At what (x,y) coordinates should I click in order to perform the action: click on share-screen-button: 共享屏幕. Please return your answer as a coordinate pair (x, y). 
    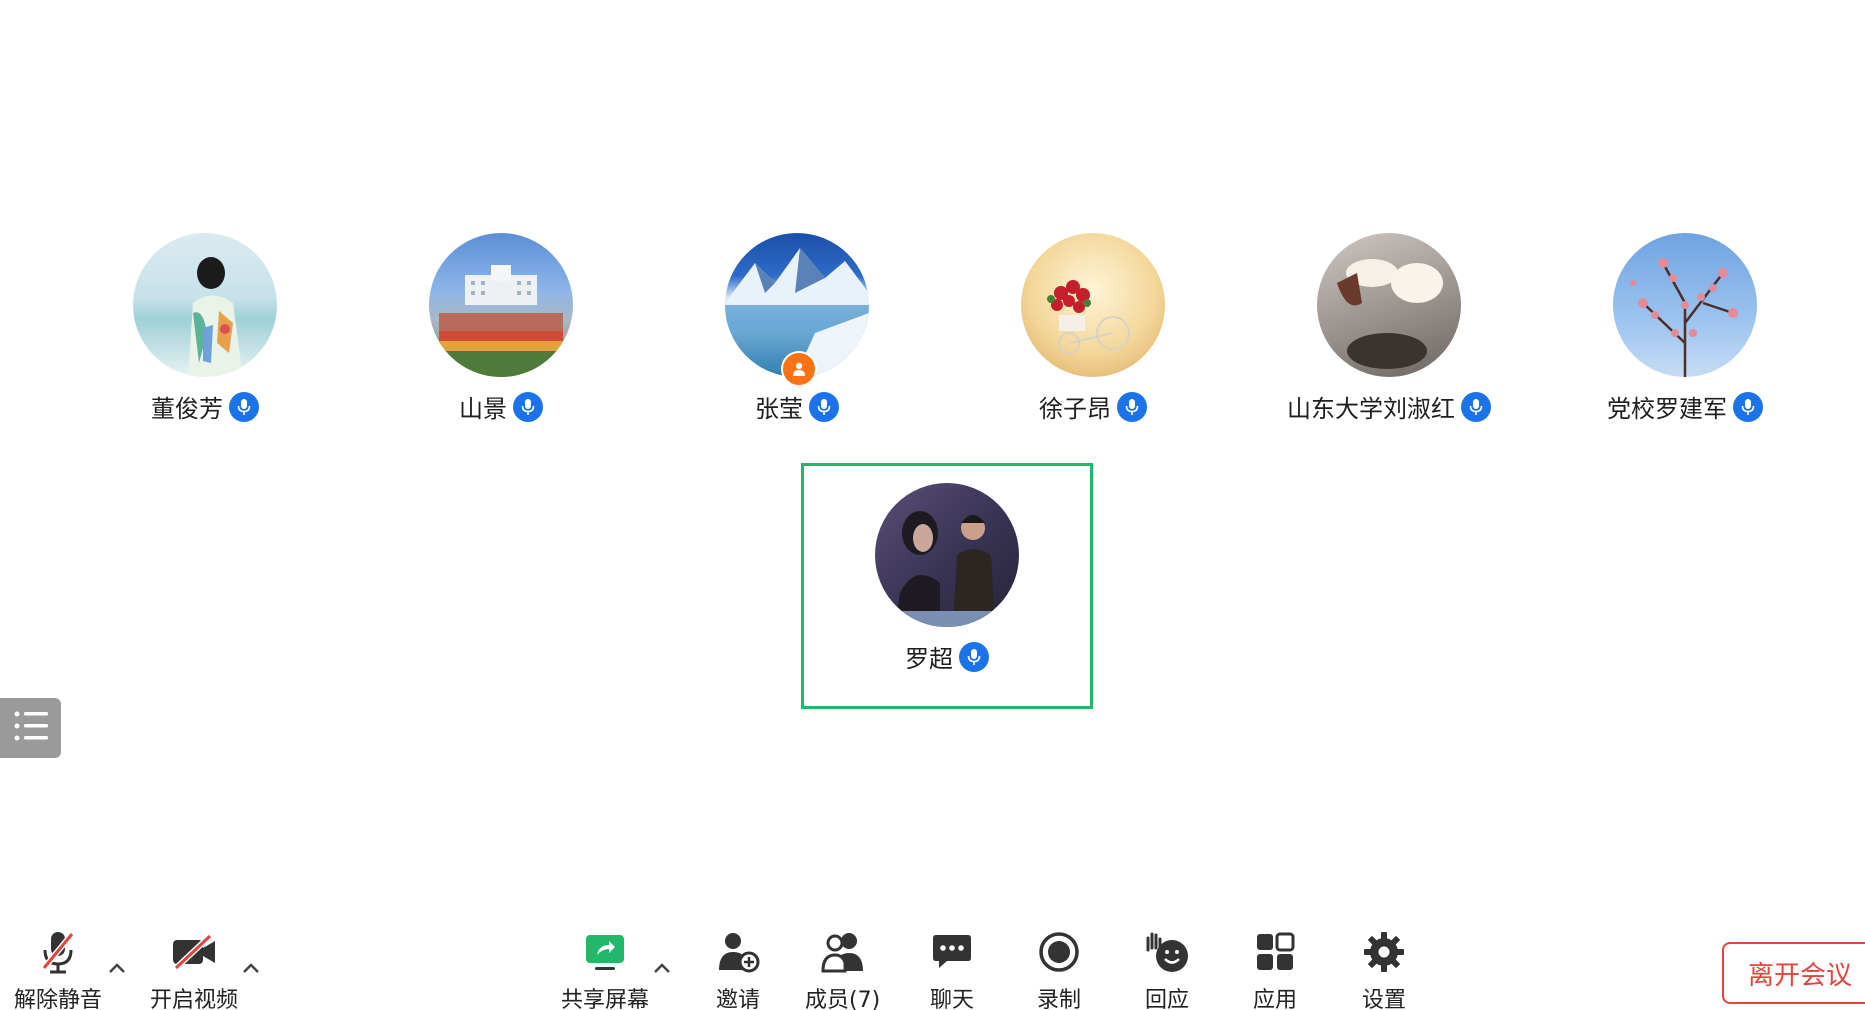
    Looking at the image, I should click on (605, 969).